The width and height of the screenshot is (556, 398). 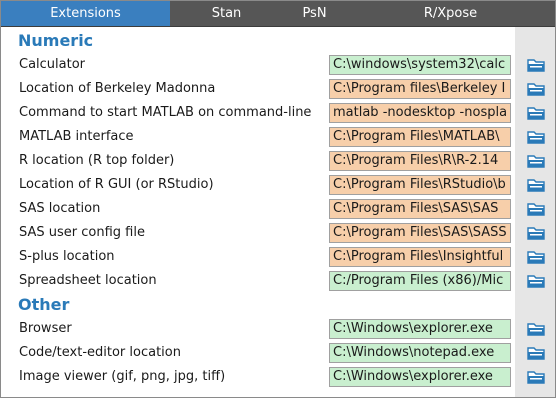 I want to click on section-title-numeric: Numeric, so click(x=264, y=41).